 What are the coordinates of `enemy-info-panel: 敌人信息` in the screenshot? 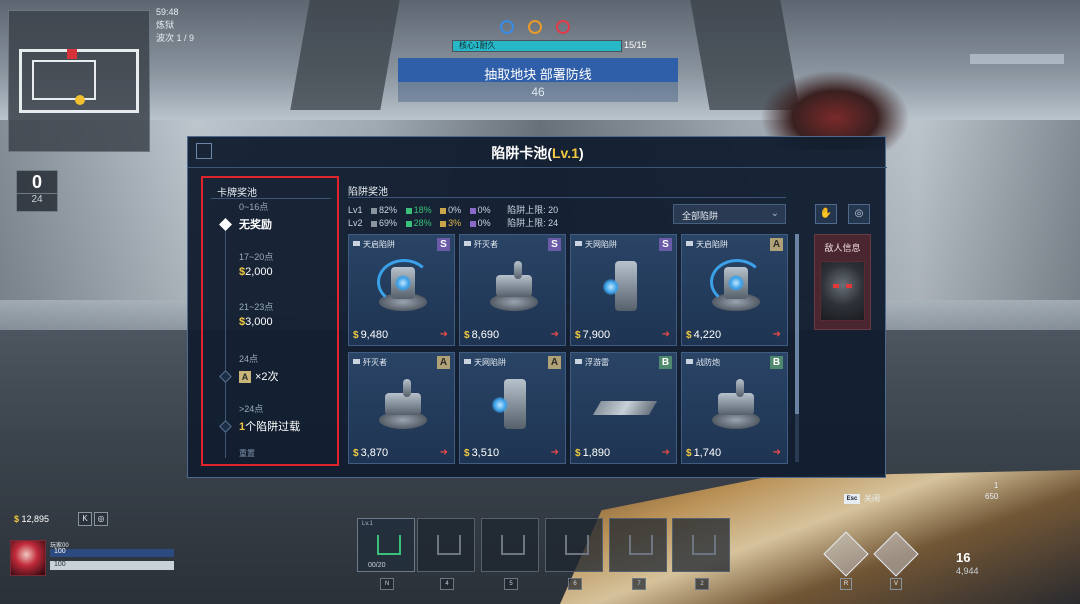 It's located at (842, 282).